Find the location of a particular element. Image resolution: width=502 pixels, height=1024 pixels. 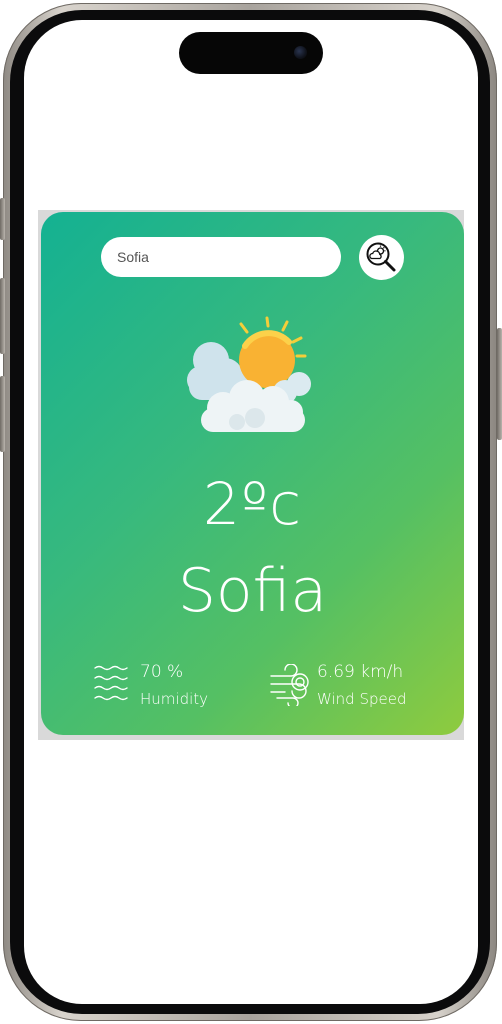

side-button-volume-down is located at coordinates (2, 414).